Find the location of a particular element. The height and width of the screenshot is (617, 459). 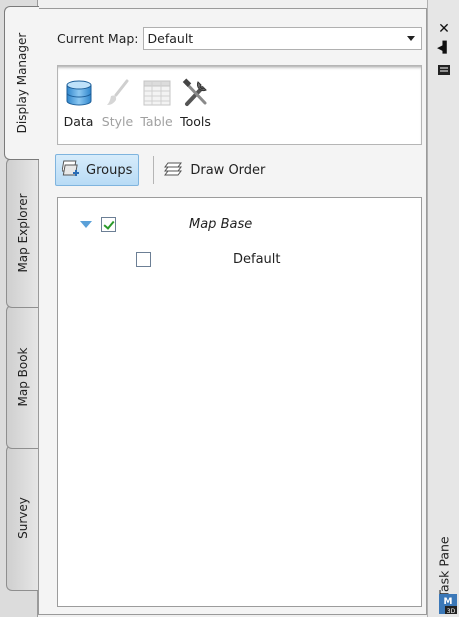

group-visibility-checkbox is located at coordinates (108, 224).